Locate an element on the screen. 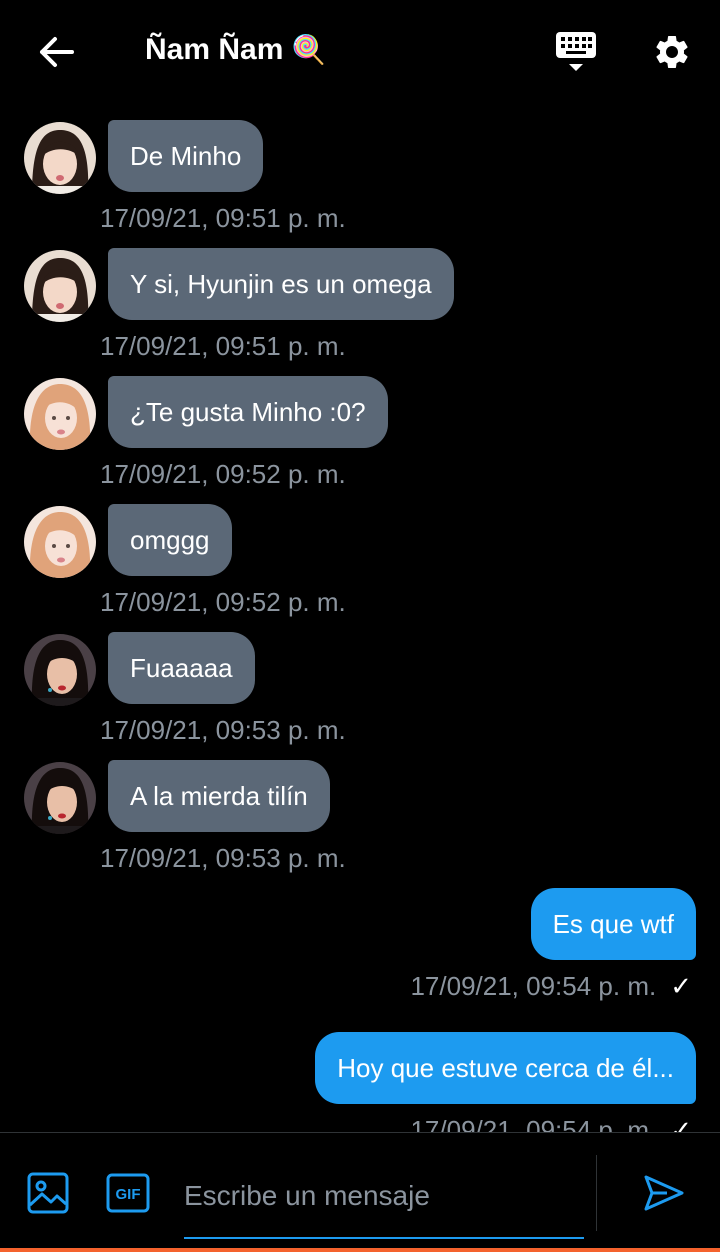 This screenshot has height=1252, width=720. send-icon is located at coordinates (664, 1193).